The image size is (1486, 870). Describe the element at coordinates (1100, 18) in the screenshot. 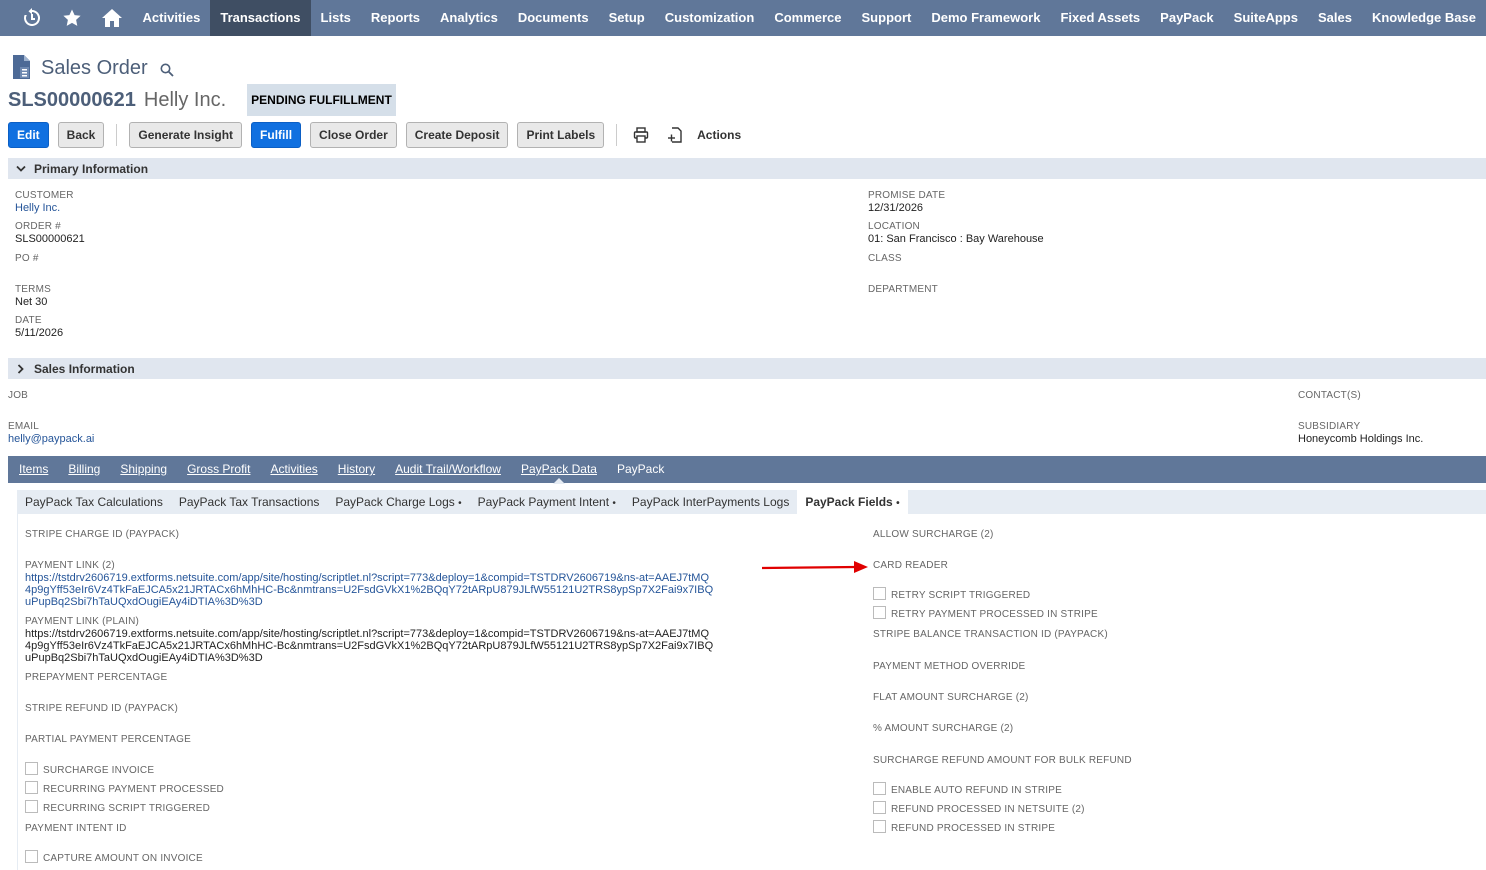

I see `nav-item-fixed-assets: Fixed Assets` at that location.